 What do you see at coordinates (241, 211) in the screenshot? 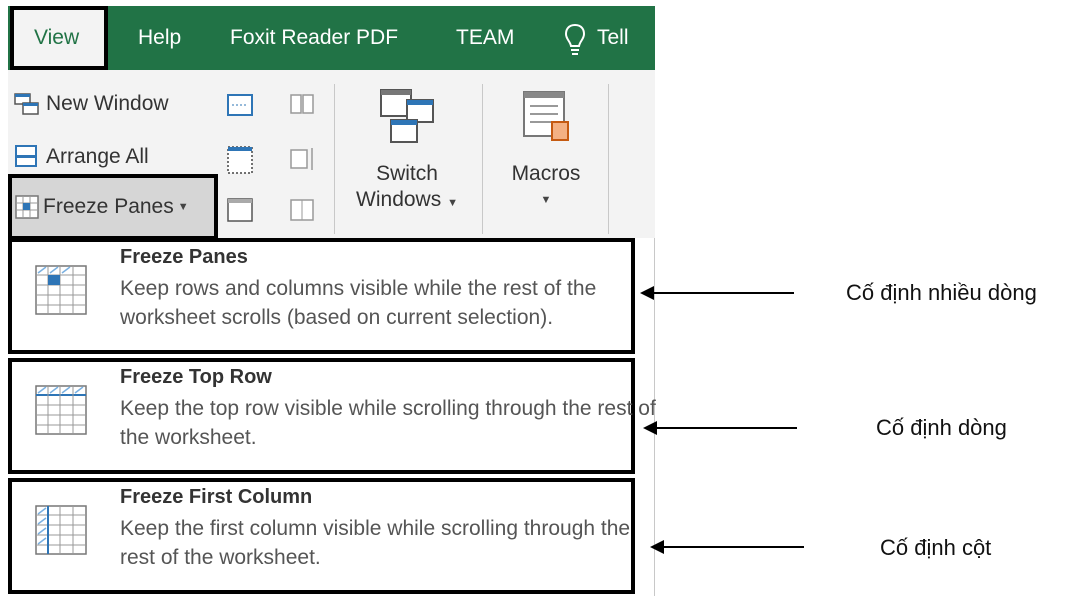
I see `unhide-window-icon` at bounding box center [241, 211].